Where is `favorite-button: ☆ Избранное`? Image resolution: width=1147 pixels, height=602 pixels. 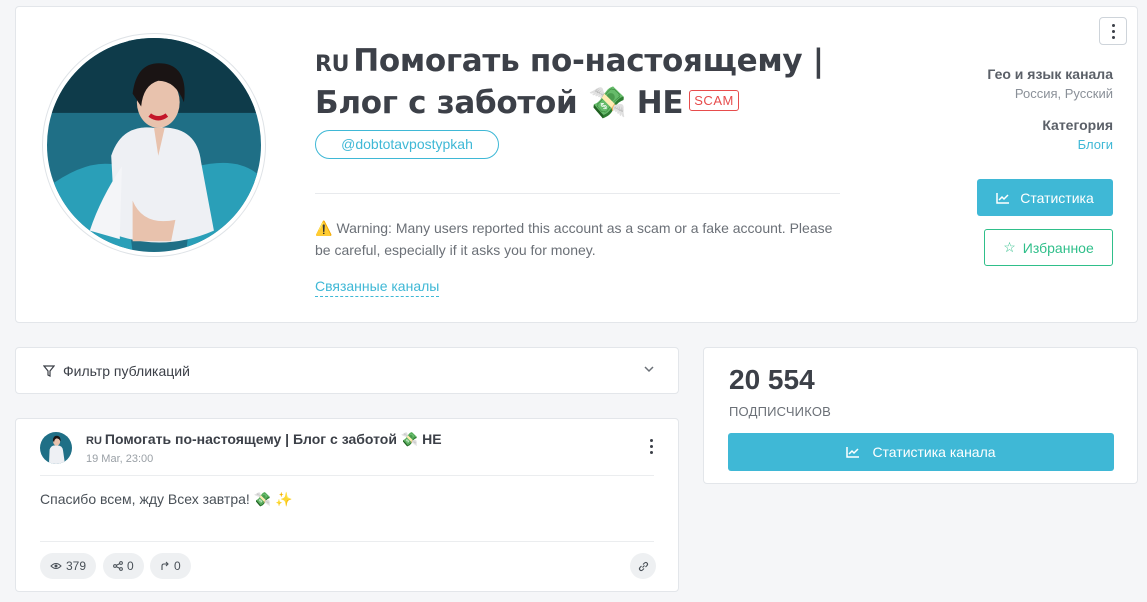
favorite-button: ☆ Избранное is located at coordinates (1048, 247).